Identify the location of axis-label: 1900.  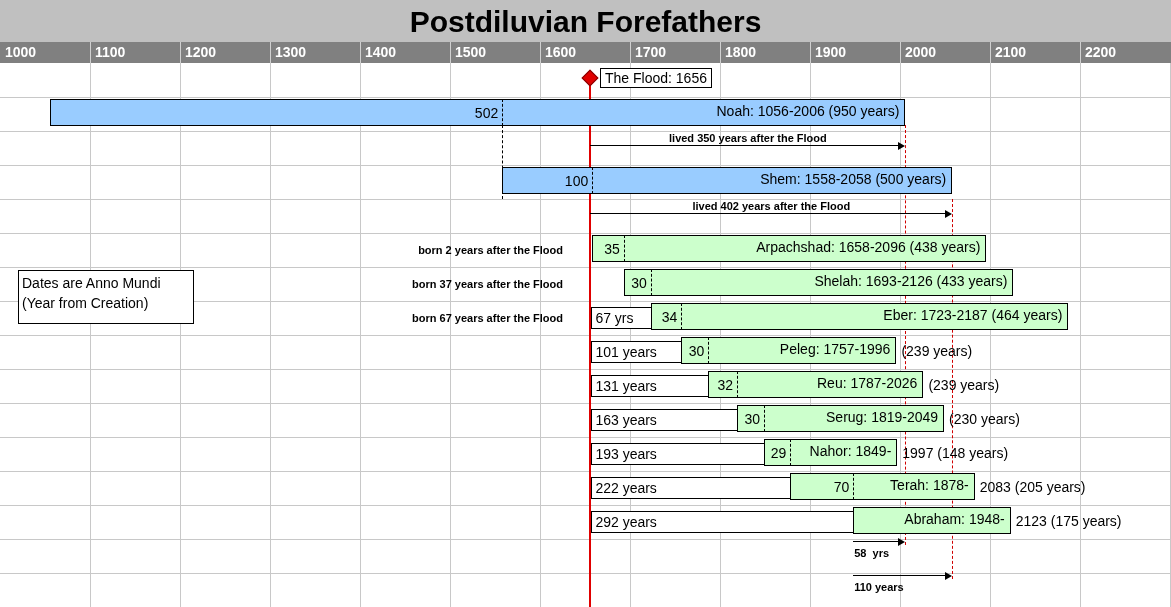
(831, 52).